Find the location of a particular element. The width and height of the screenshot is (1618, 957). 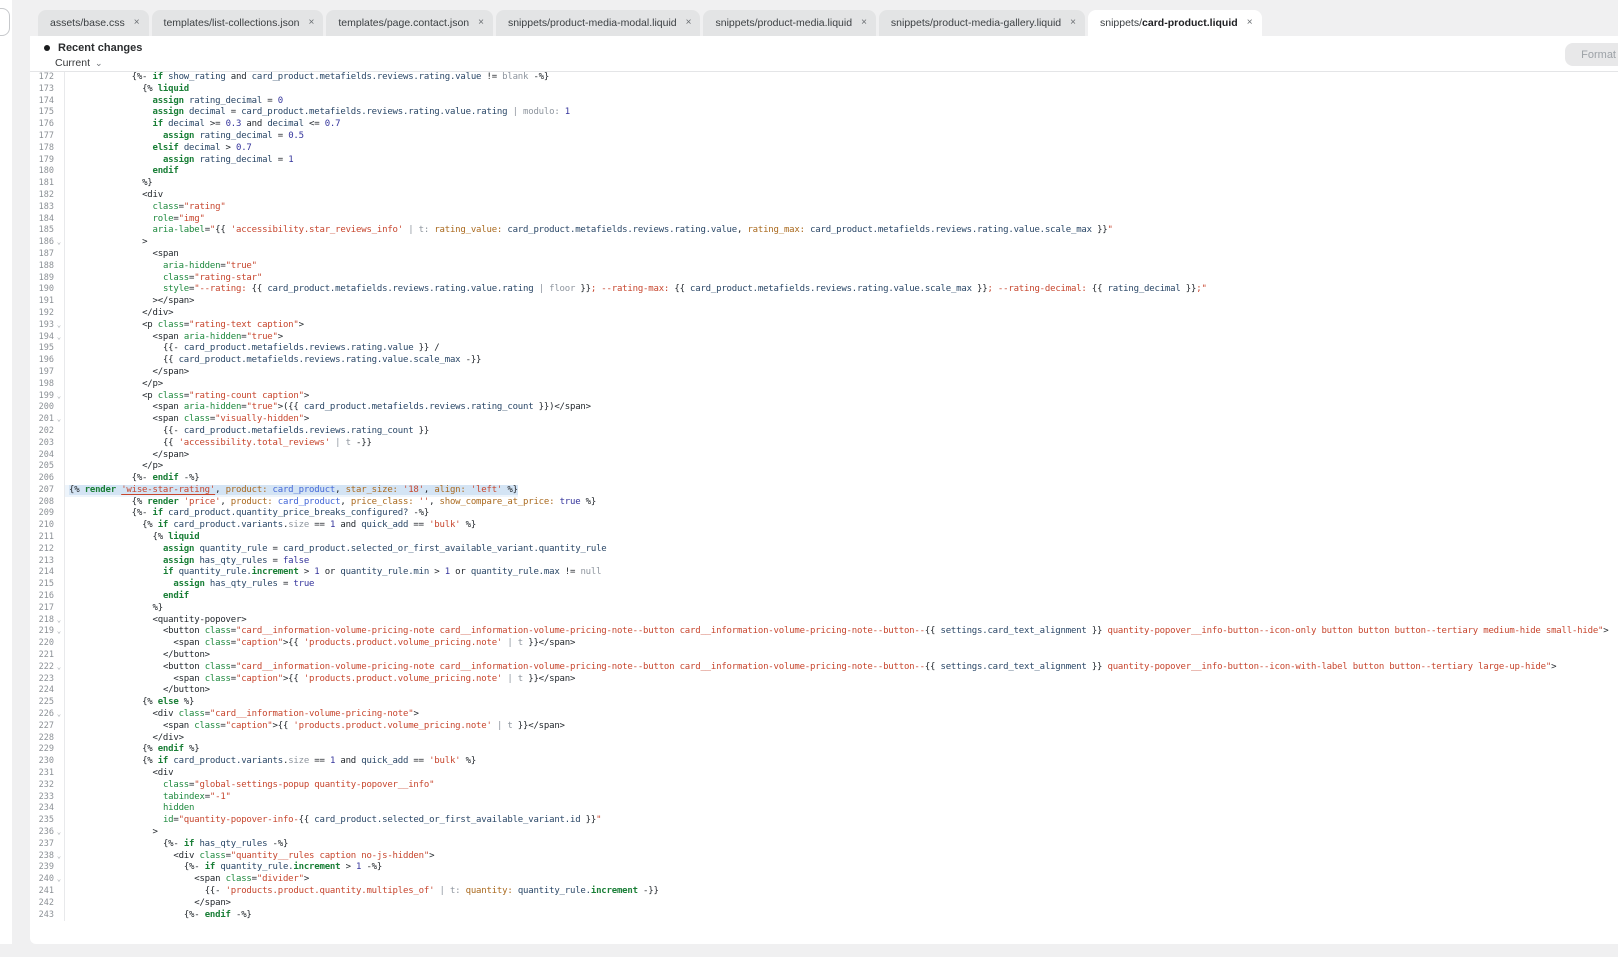

code-text: <span class="divider"> is located at coordinates (187, 880).